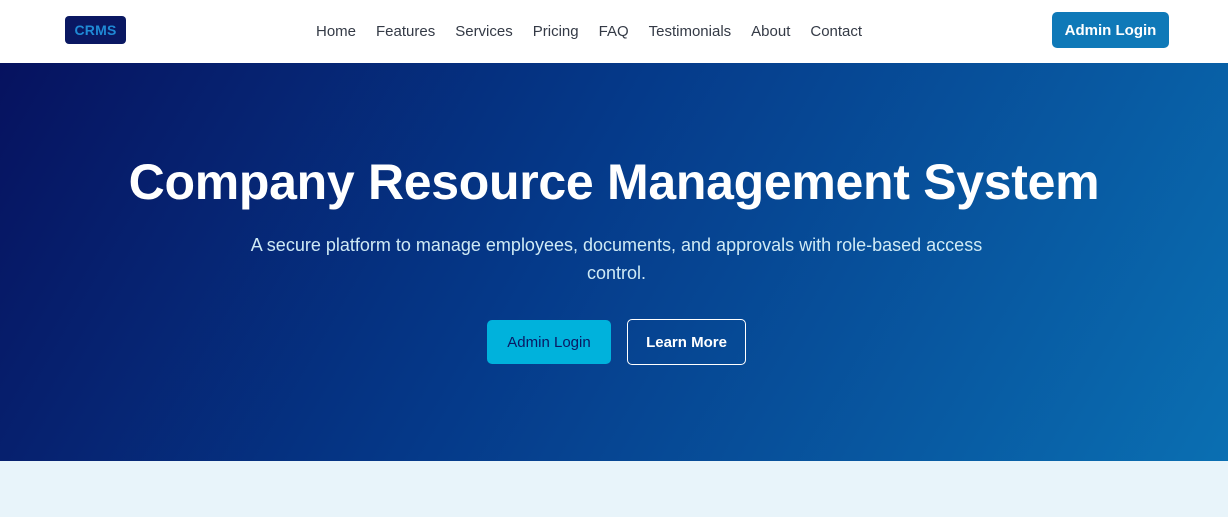 The width and height of the screenshot is (1228, 517). Describe the element at coordinates (614, 182) in the screenshot. I see `hero-title: Company Resource Management System` at that location.